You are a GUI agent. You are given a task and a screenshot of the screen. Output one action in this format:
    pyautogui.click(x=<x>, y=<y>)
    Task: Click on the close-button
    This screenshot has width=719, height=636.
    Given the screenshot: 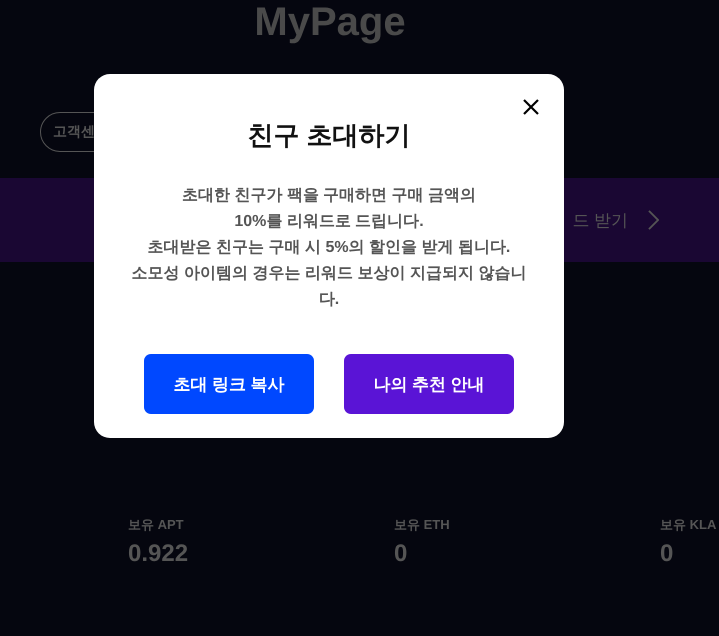 What is the action you would take?
    pyautogui.click(x=531, y=107)
    